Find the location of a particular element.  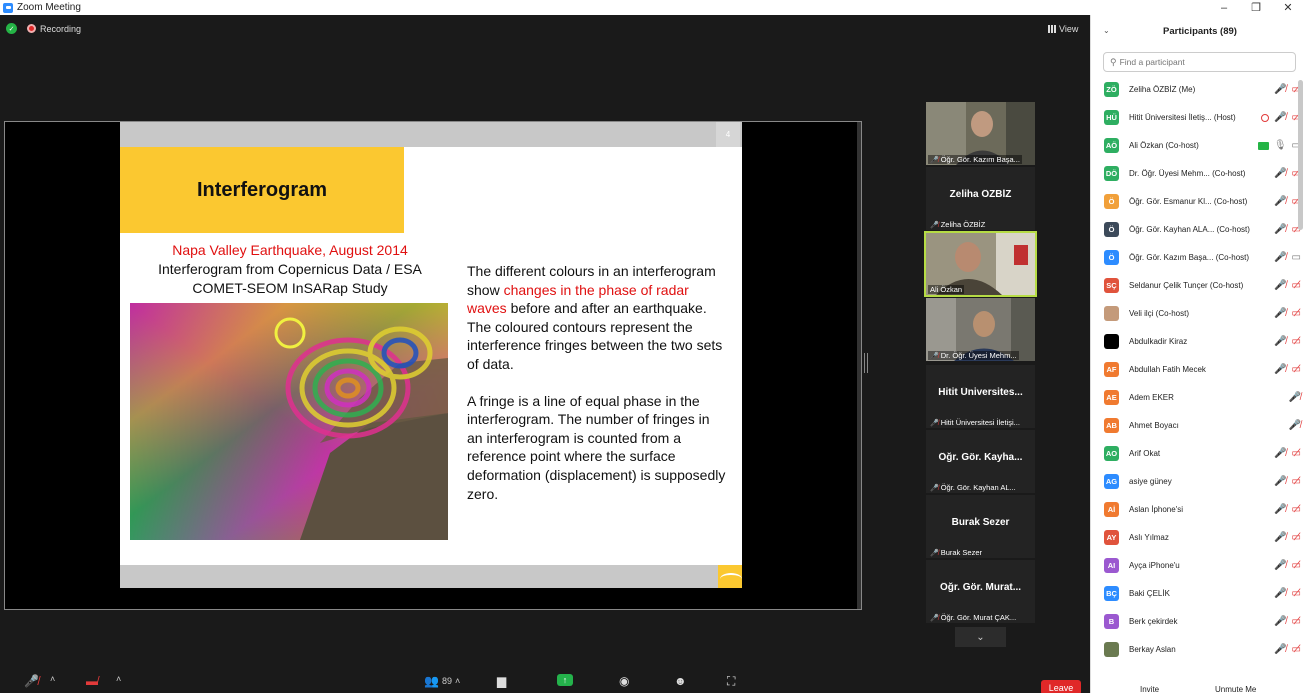

participant-avatar: AY is located at coordinates (1111, 537).